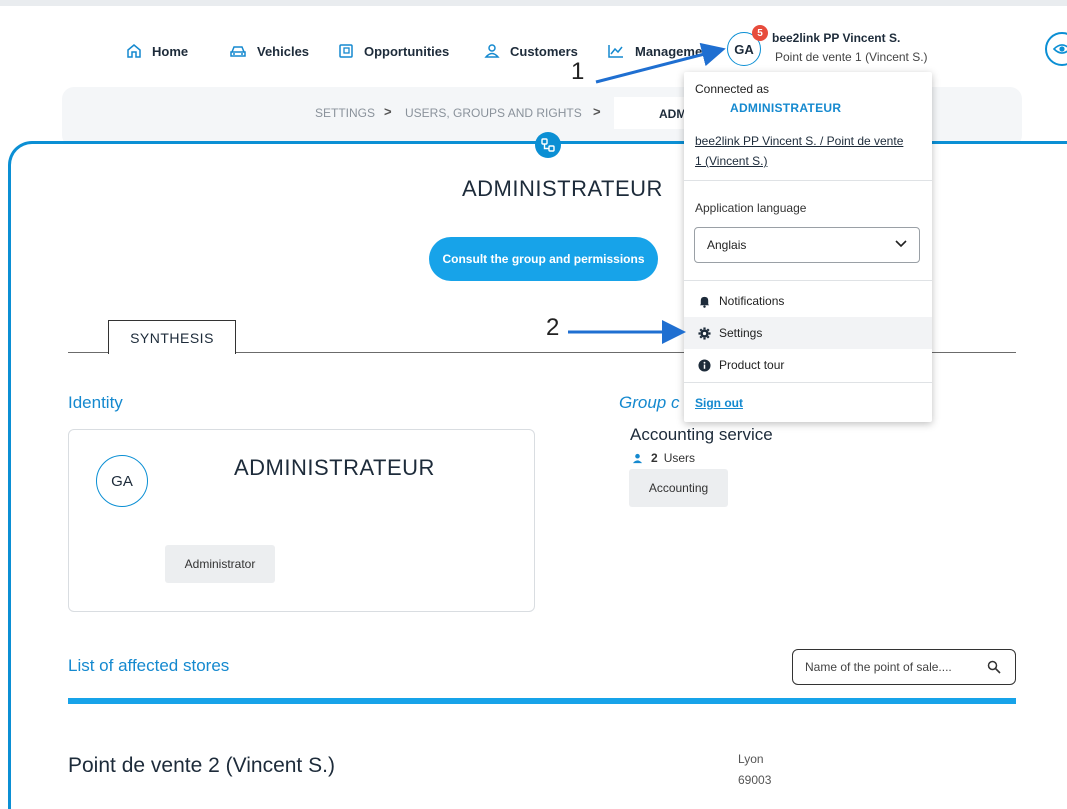  Describe the element at coordinates (578, 71) in the screenshot. I see `annotation-number-1: 1` at that location.